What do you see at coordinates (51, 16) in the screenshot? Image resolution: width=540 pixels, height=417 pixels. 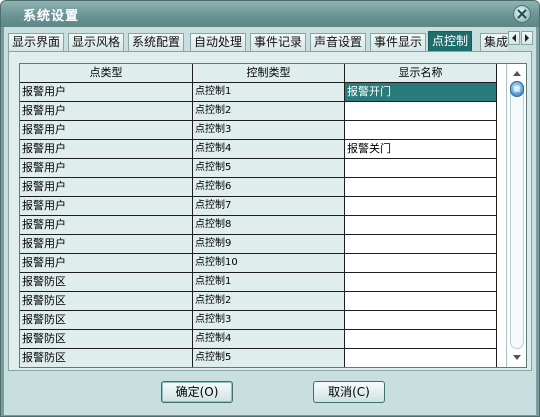 I see `window-title: 系统设置` at bounding box center [51, 16].